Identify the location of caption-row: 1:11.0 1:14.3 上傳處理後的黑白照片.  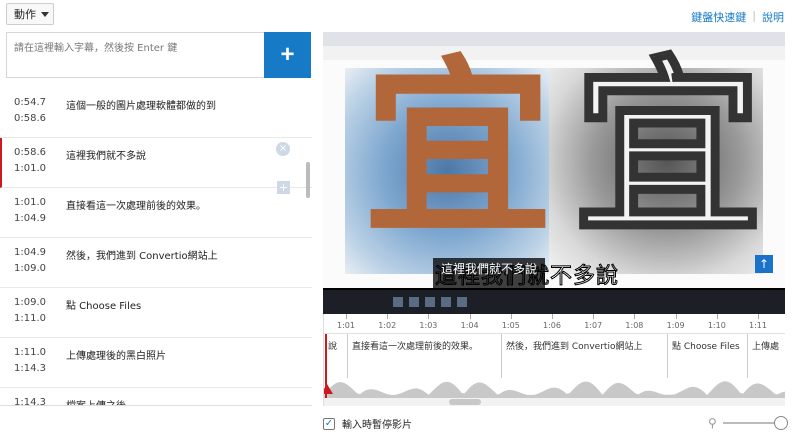
(156, 363).